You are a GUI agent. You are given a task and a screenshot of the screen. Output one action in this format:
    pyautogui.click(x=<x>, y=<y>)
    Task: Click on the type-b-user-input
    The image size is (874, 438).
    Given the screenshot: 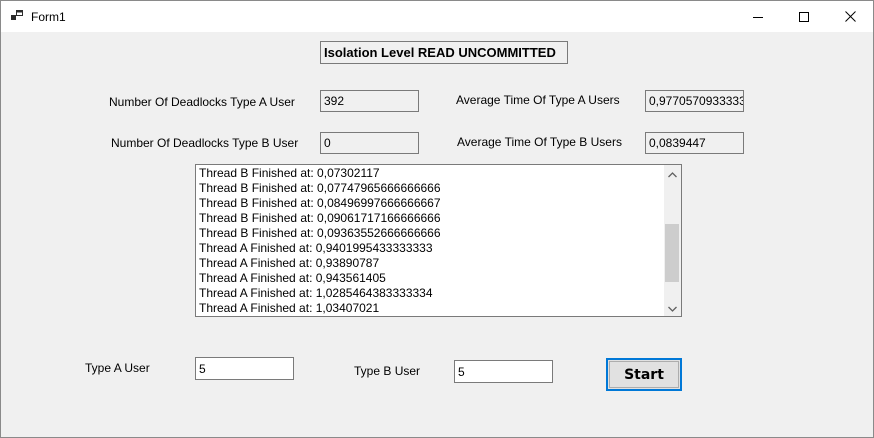 What is the action you would take?
    pyautogui.click(x=503, y=371)
    